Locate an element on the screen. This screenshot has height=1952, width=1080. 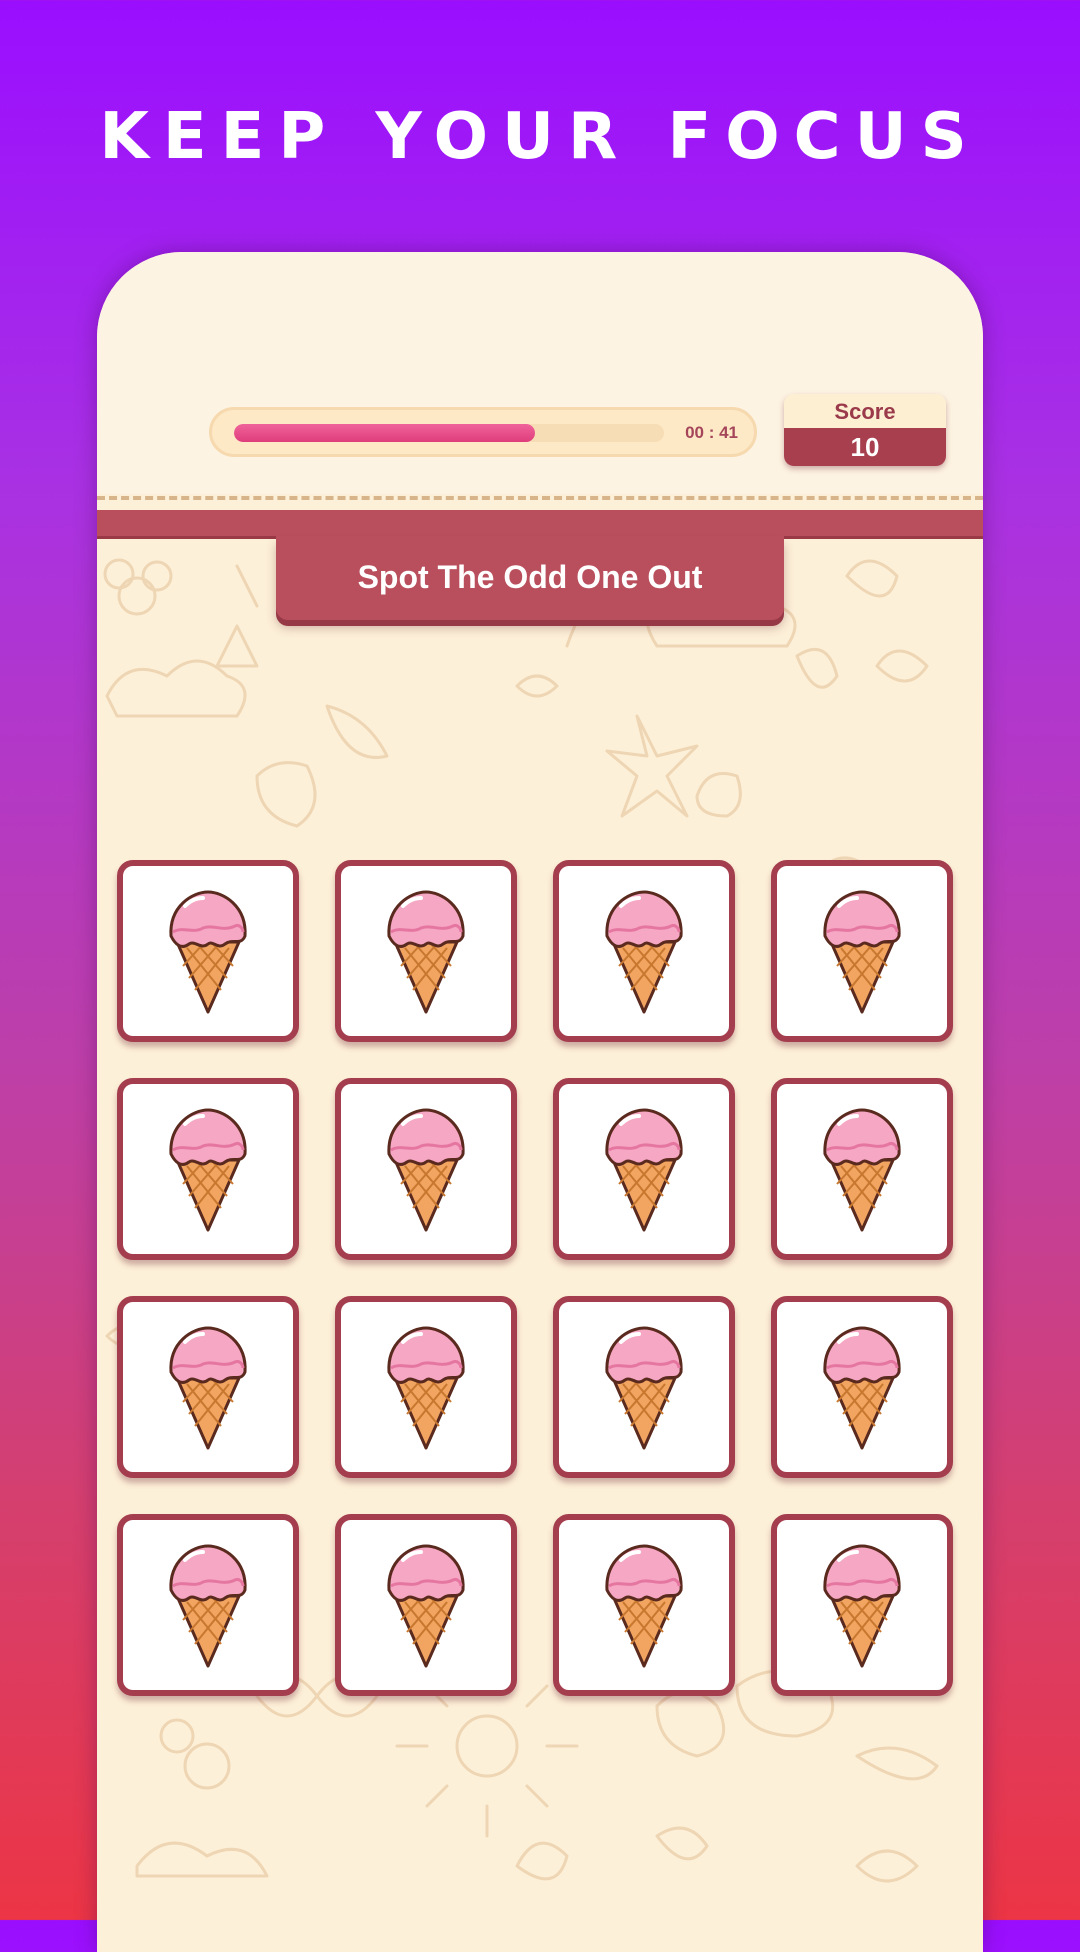
timer-text: 00 : 41 is located at coordinates (711, 432).